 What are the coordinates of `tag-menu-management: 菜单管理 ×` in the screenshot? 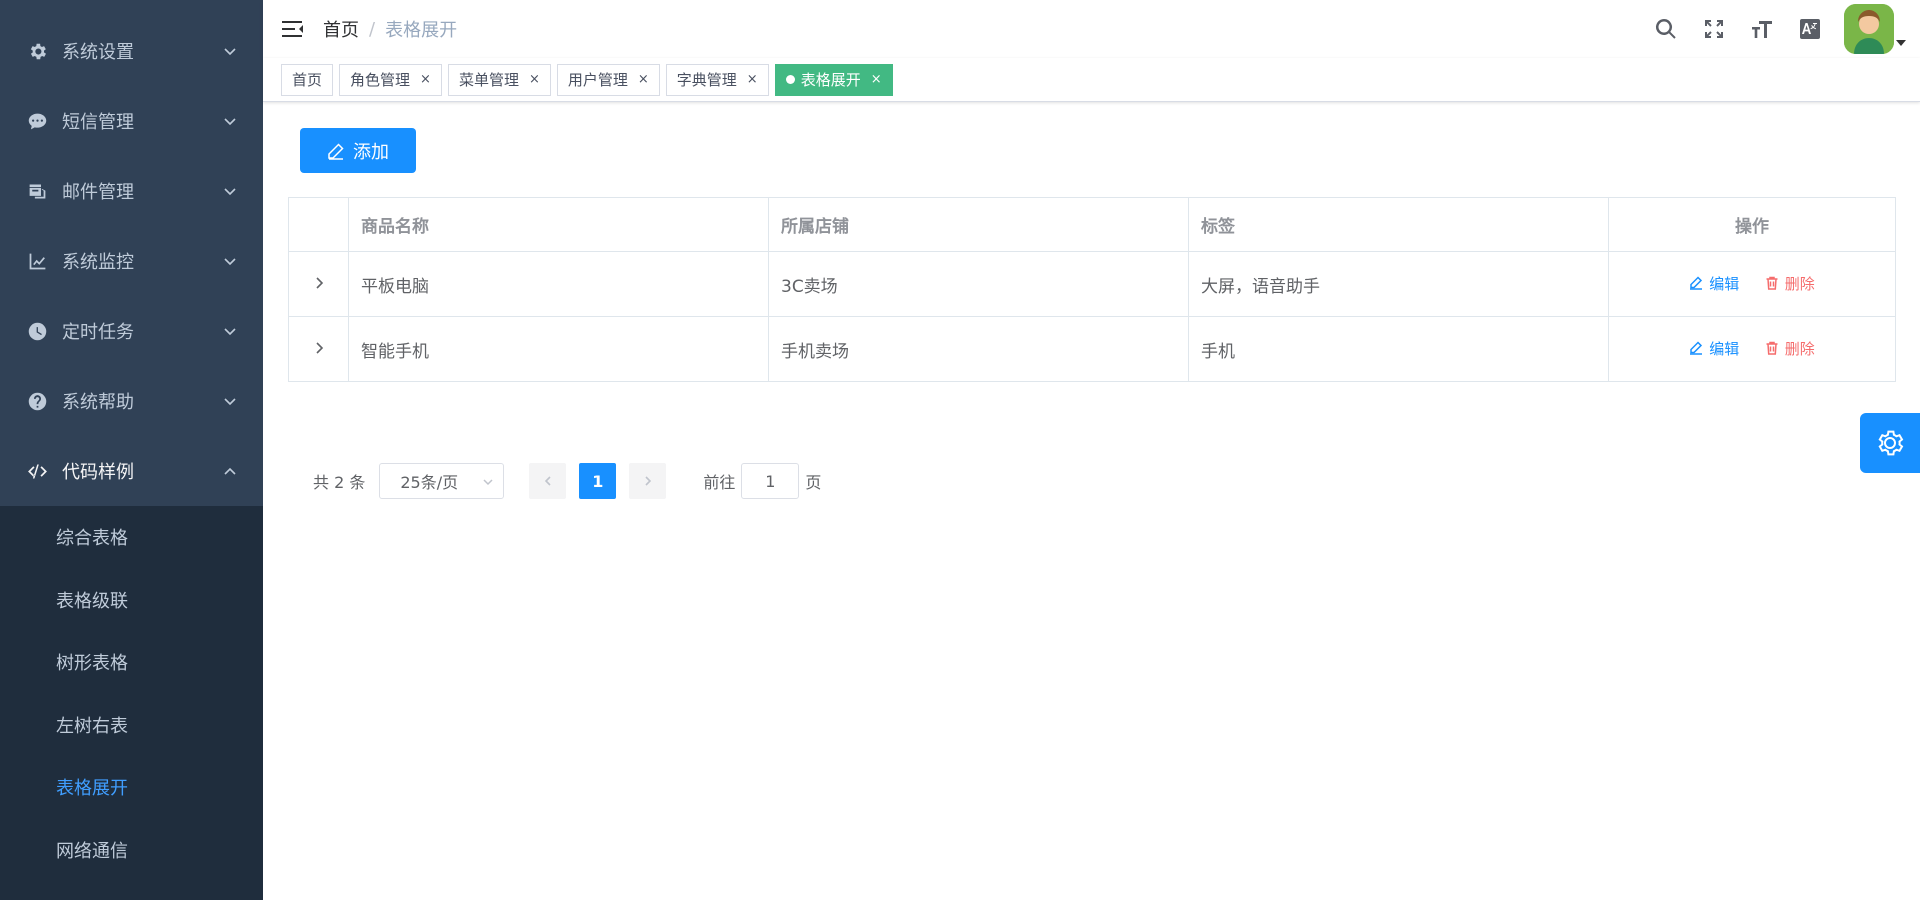 It's located at (499, 79).